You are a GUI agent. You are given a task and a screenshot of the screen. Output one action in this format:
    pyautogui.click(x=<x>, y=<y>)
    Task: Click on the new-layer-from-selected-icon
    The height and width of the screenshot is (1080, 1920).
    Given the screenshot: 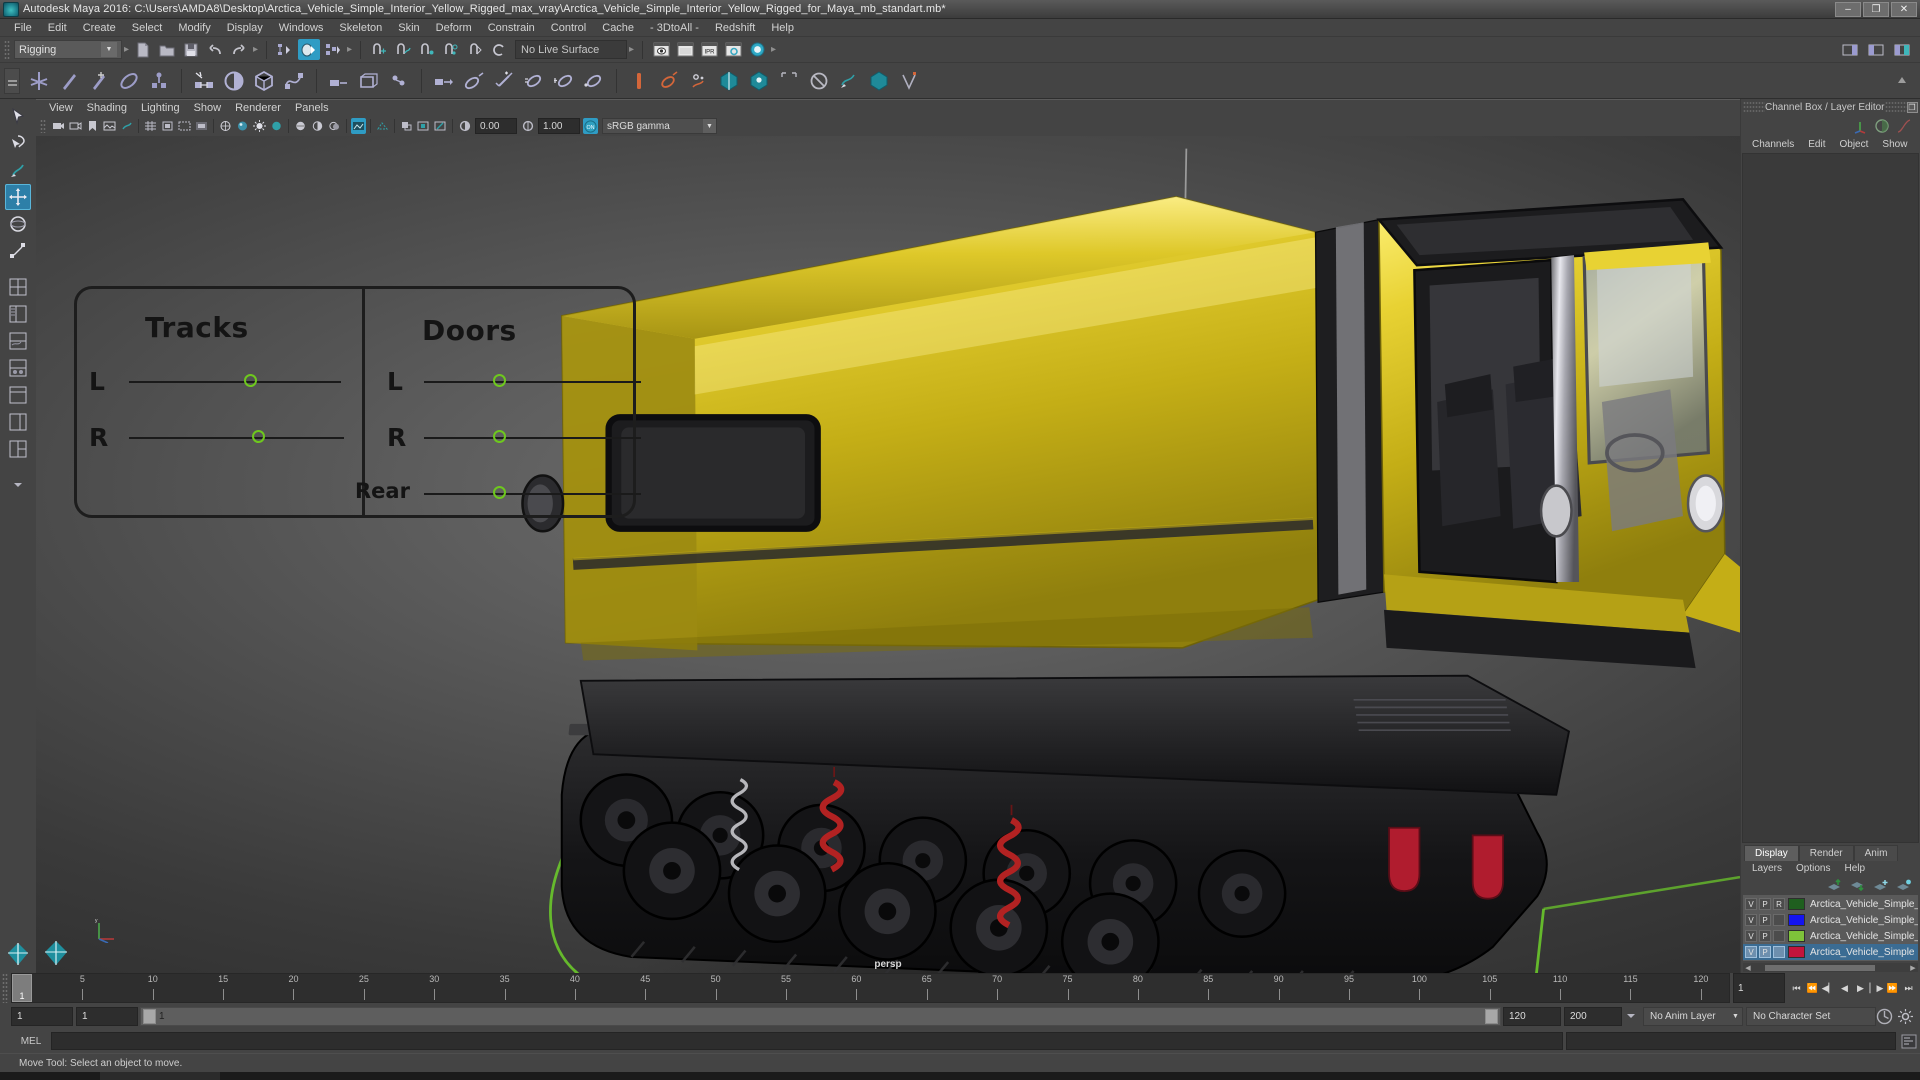 What is the action you would take?
    pyautogui.click(x=1904, y=885)
    